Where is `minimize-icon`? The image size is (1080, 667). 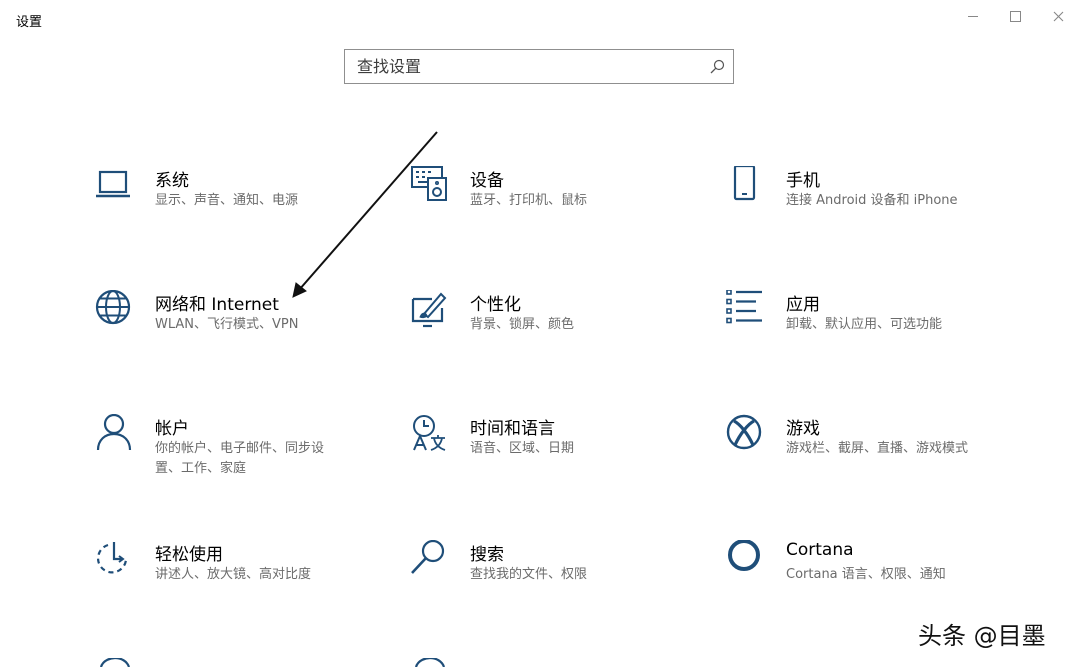
minimize-icon is located at coordinates (973, 16).